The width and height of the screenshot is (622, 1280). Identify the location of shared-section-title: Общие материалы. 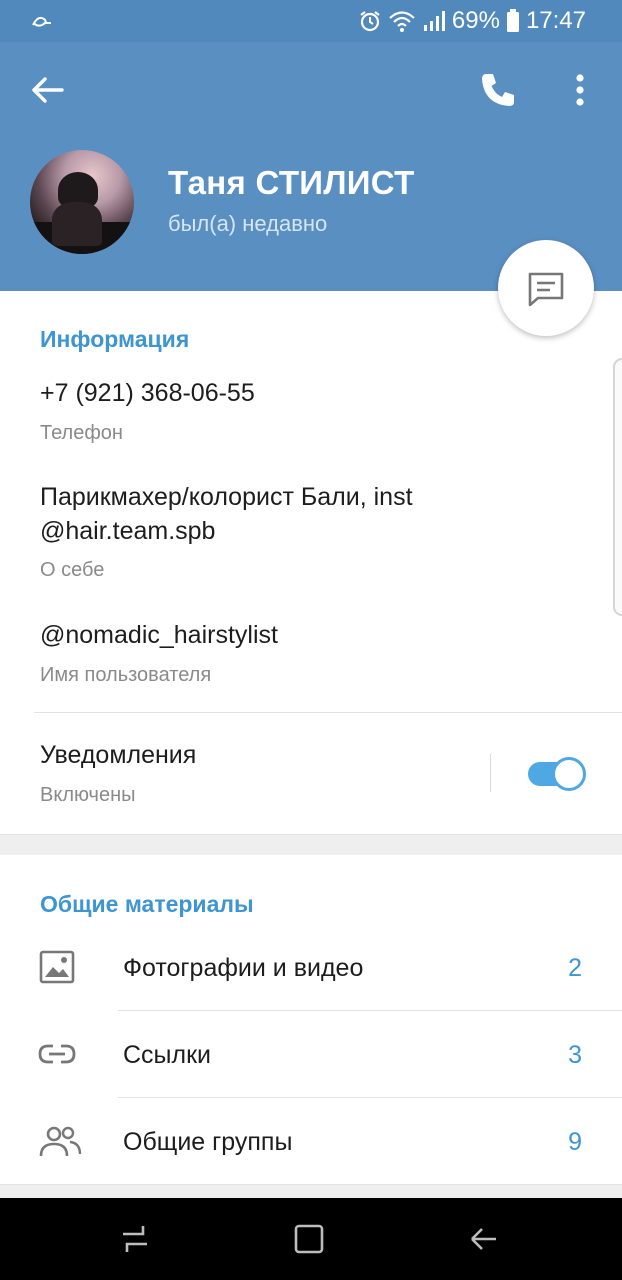
(147, 904).